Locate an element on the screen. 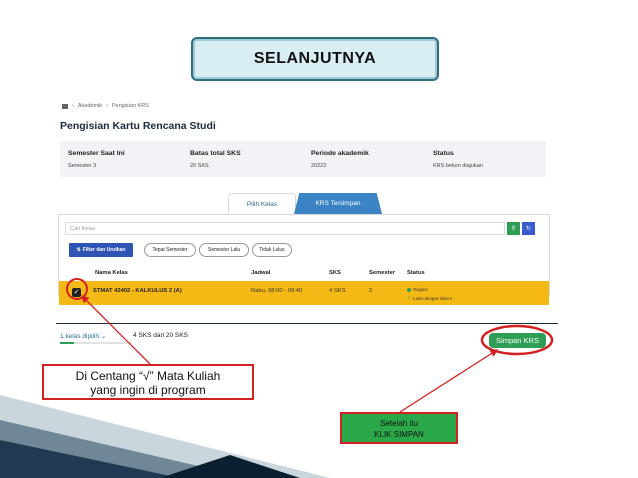 The width and height of the screenshot is (638, 478). arrow-to-simpan is located at coordinates (449, 381).